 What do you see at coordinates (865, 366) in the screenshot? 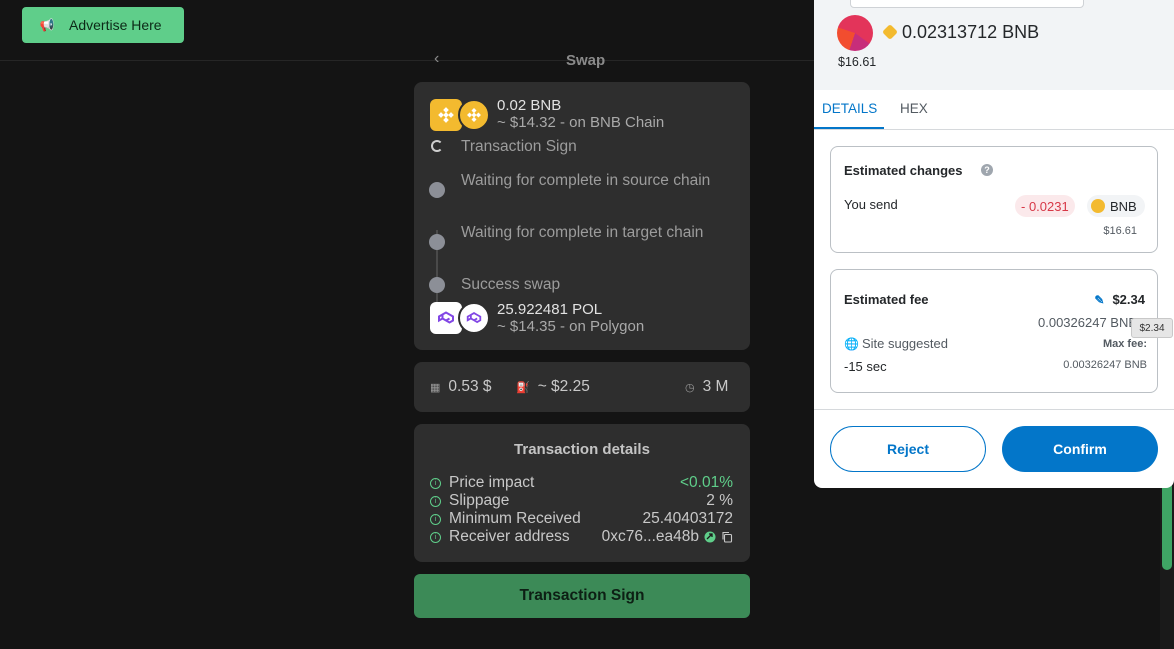
I see `fee-time: -15 sec` at bounding box center [865, 366].